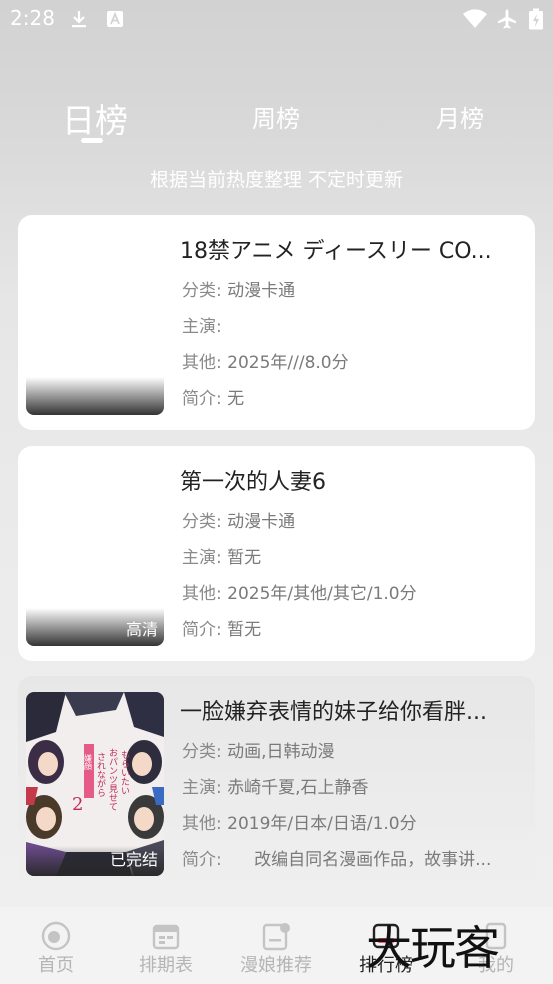  I want to click on intro-value: 无, so click(236, 399).